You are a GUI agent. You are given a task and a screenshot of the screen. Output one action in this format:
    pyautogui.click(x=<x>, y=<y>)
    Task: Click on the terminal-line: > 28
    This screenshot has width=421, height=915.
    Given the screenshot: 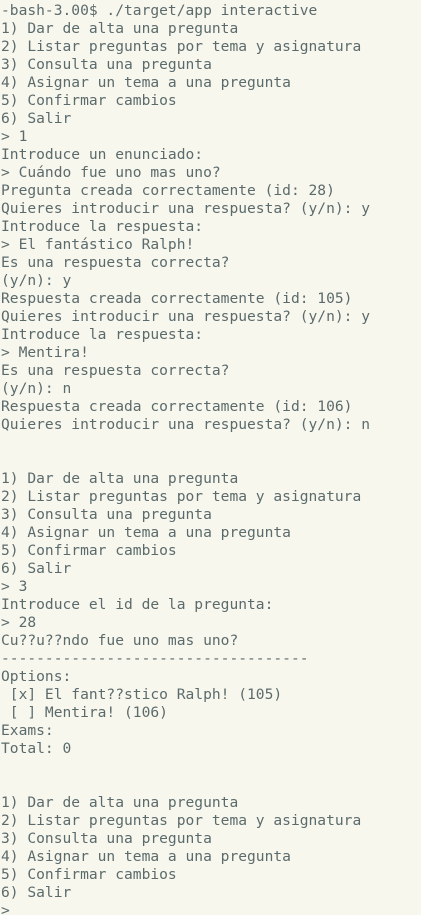 What is the action you would take?
    pyautogui.click(x=19, y=622)
    